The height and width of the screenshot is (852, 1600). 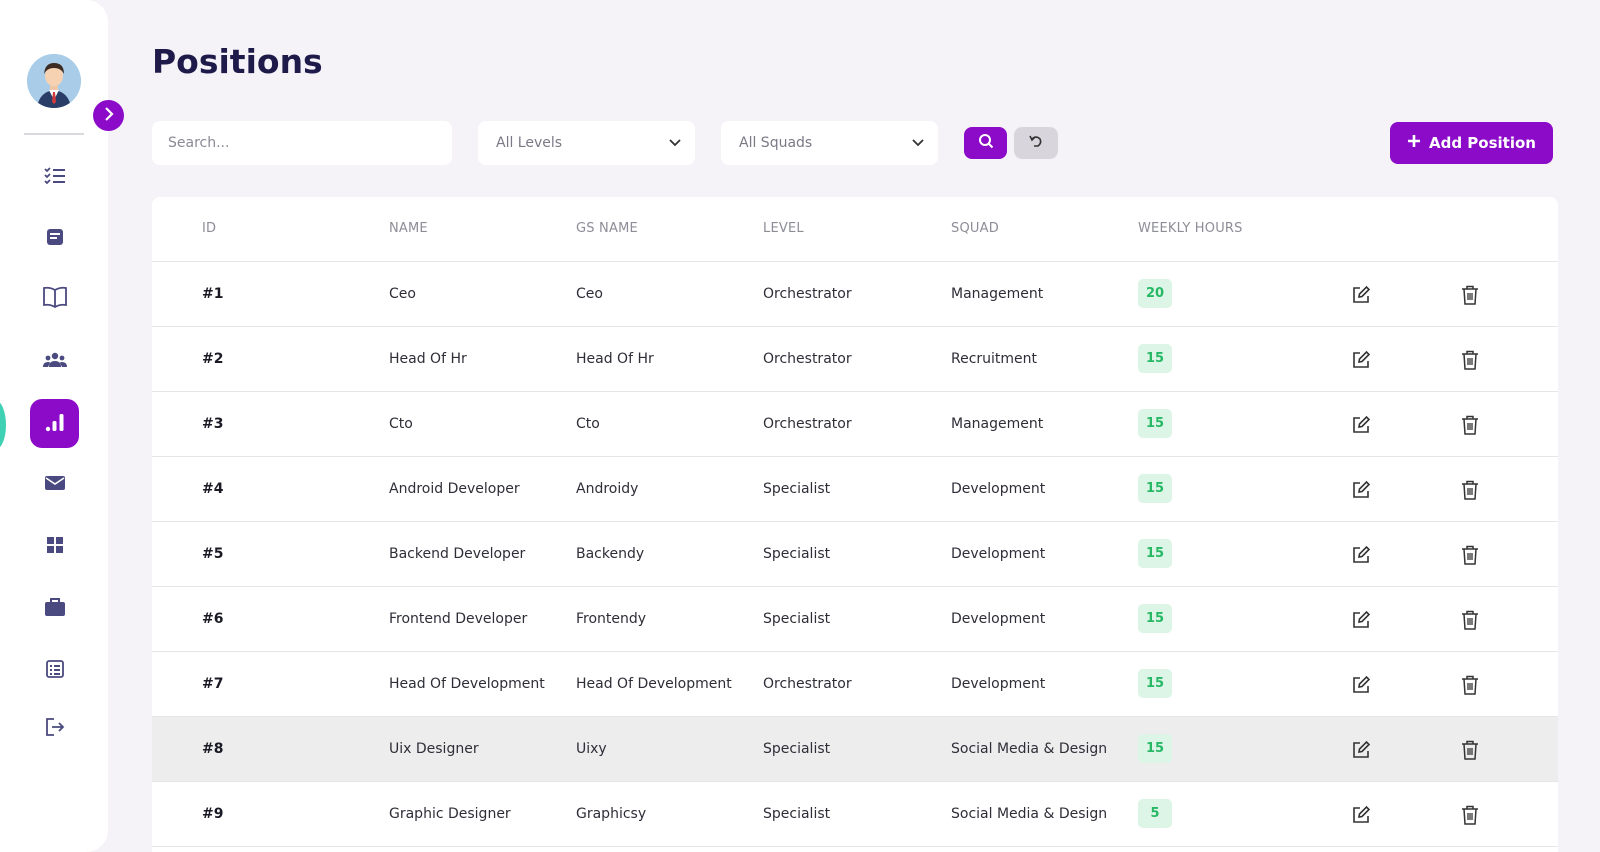 I want to click on cell-name: Uix Designer, so click(x=434, y=749).